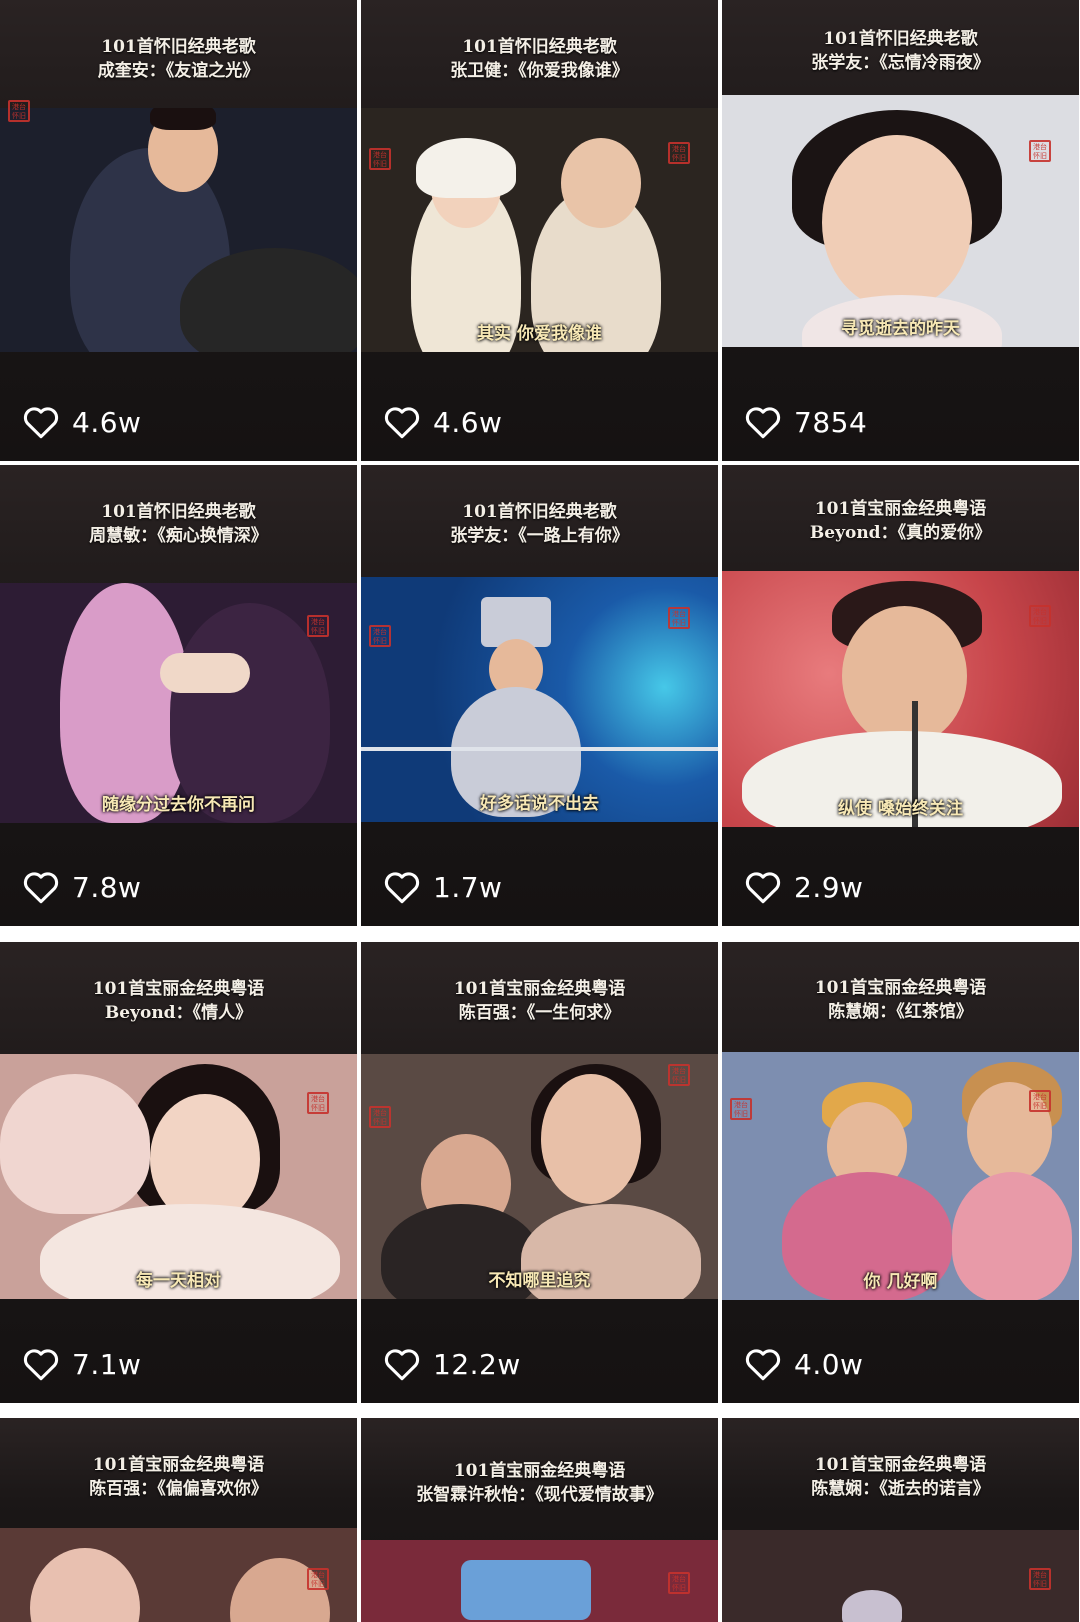 This screenshot has width=1080, height=1622. What do you see at coordinates (829, 887) in the screenshot?
I see `like-count-value: 2.9w` at bounding box center [829, 887].